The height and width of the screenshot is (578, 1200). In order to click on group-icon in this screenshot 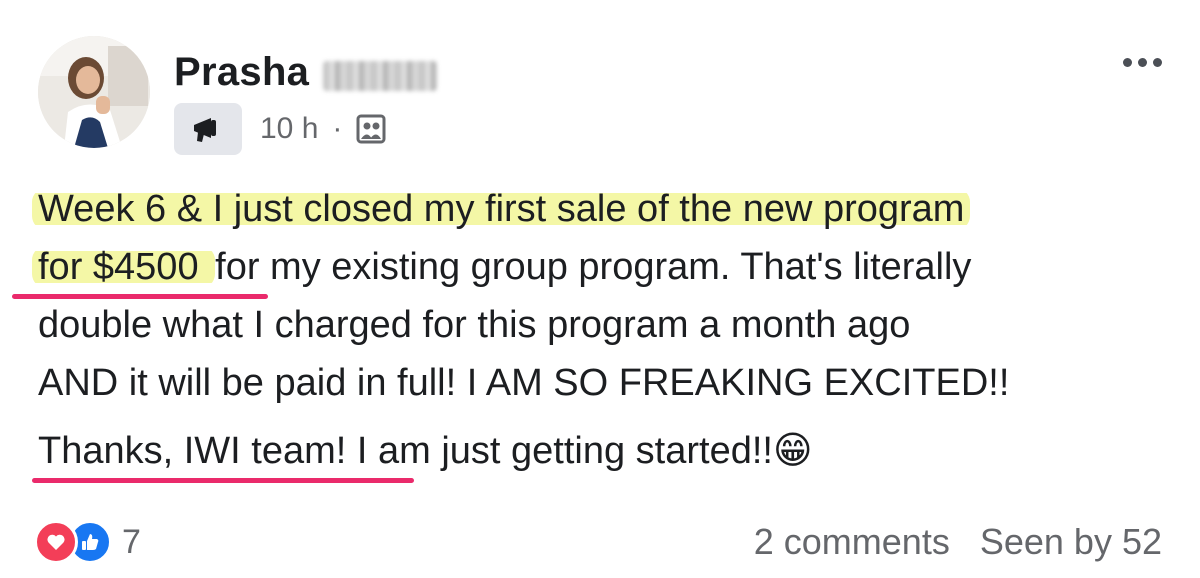, I will do `click(371, 129)`.